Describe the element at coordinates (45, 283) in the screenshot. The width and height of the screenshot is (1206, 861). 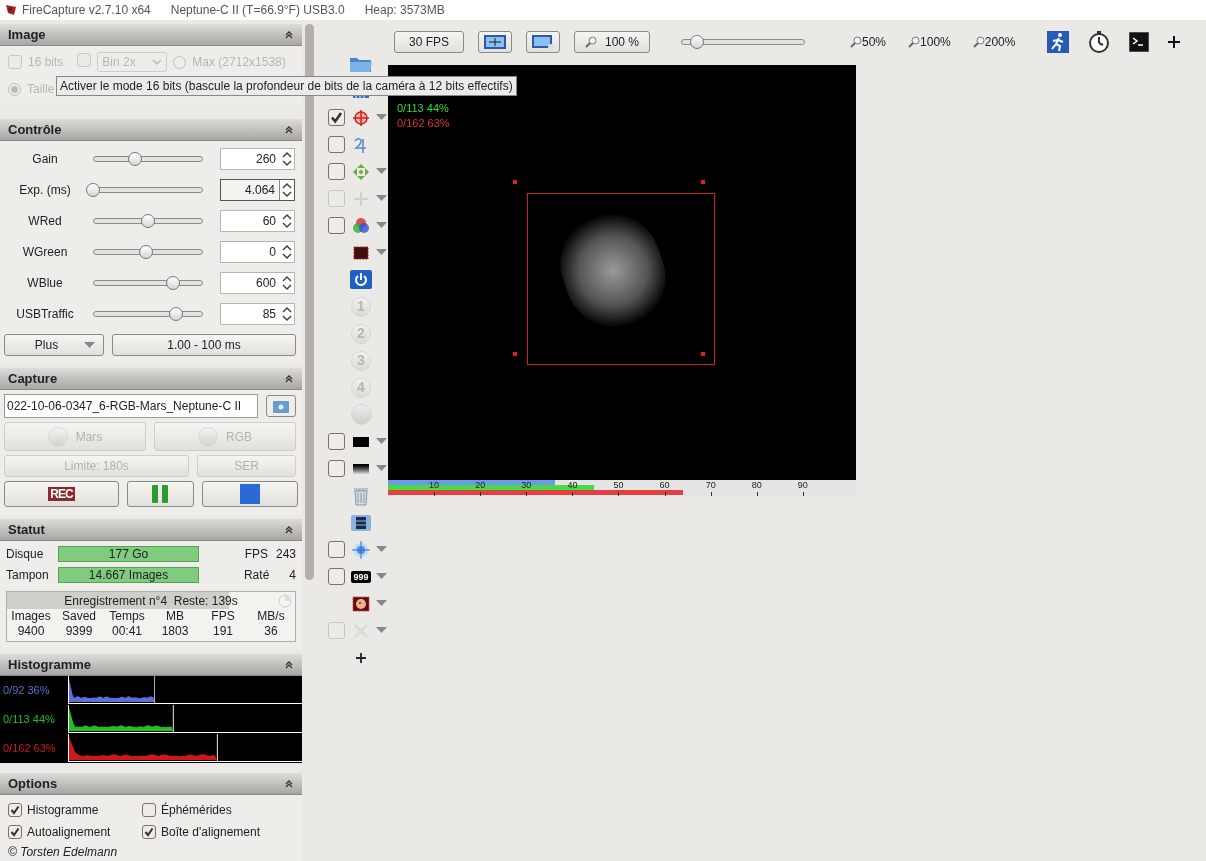
I see `control-label: WBlue` at that location.